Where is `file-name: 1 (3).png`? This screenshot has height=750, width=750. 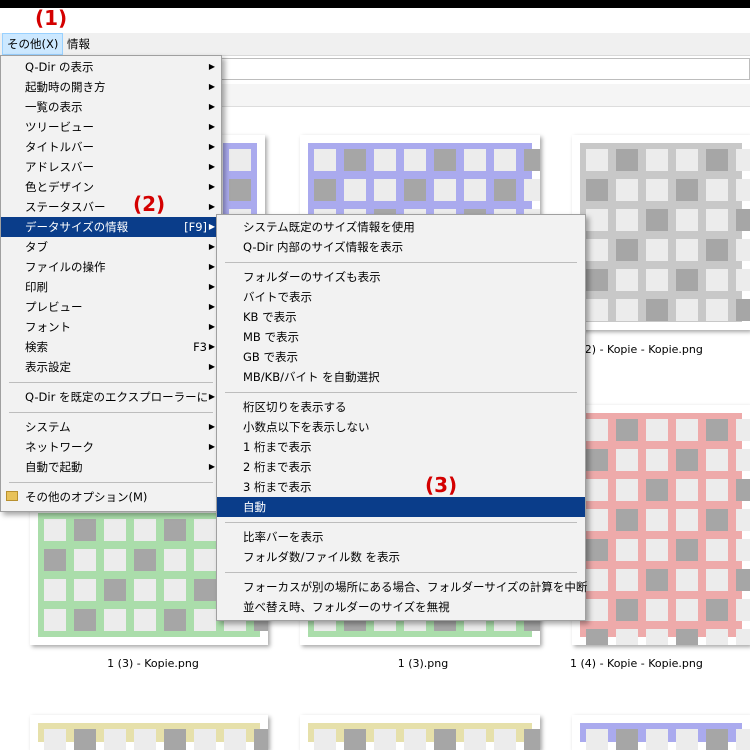
file-name: 1 (3).png is located at coordinates (423, 663).